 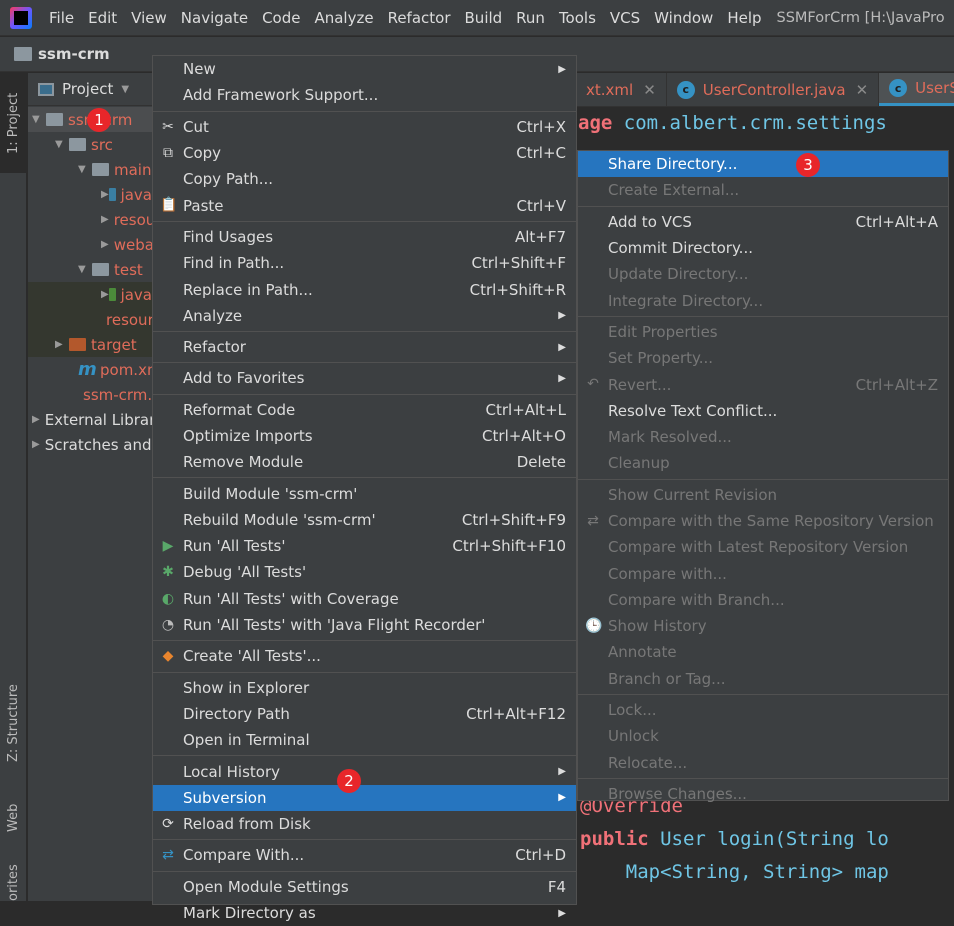 I want to click on favorites-tool-tab: orites, so click(x=13, y=882).